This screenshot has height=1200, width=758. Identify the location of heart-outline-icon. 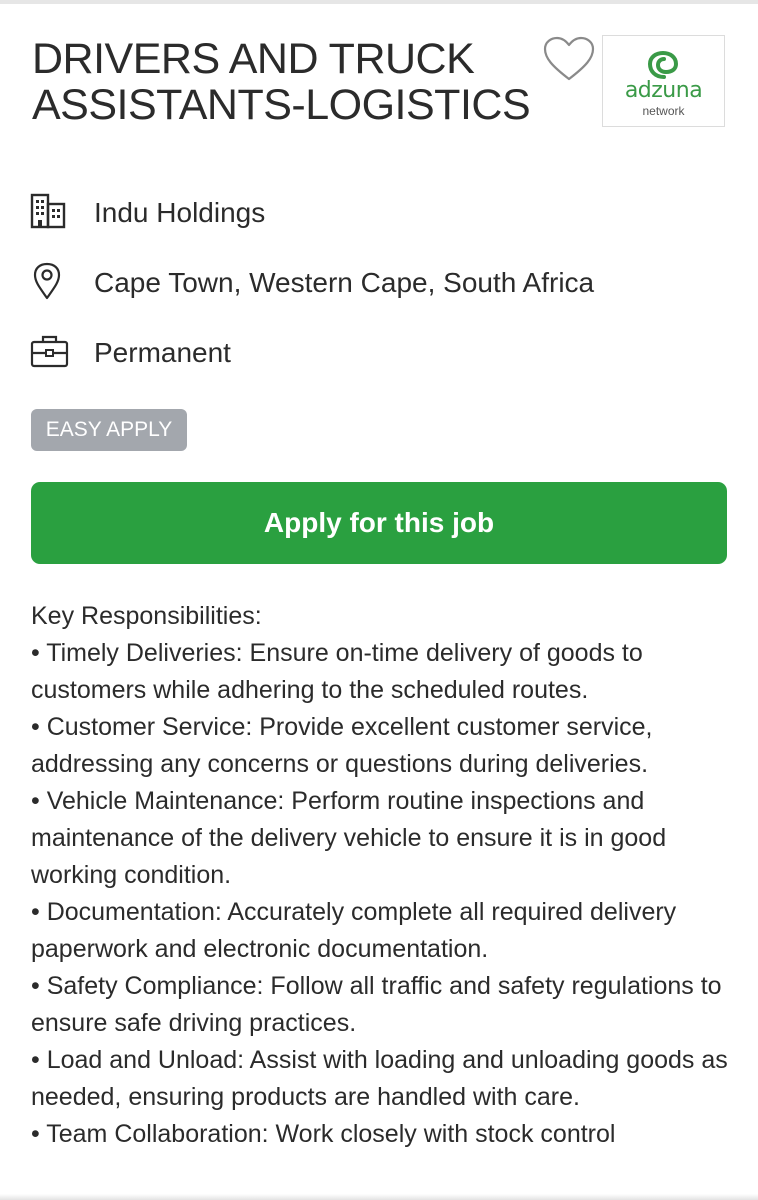
(569, 58).